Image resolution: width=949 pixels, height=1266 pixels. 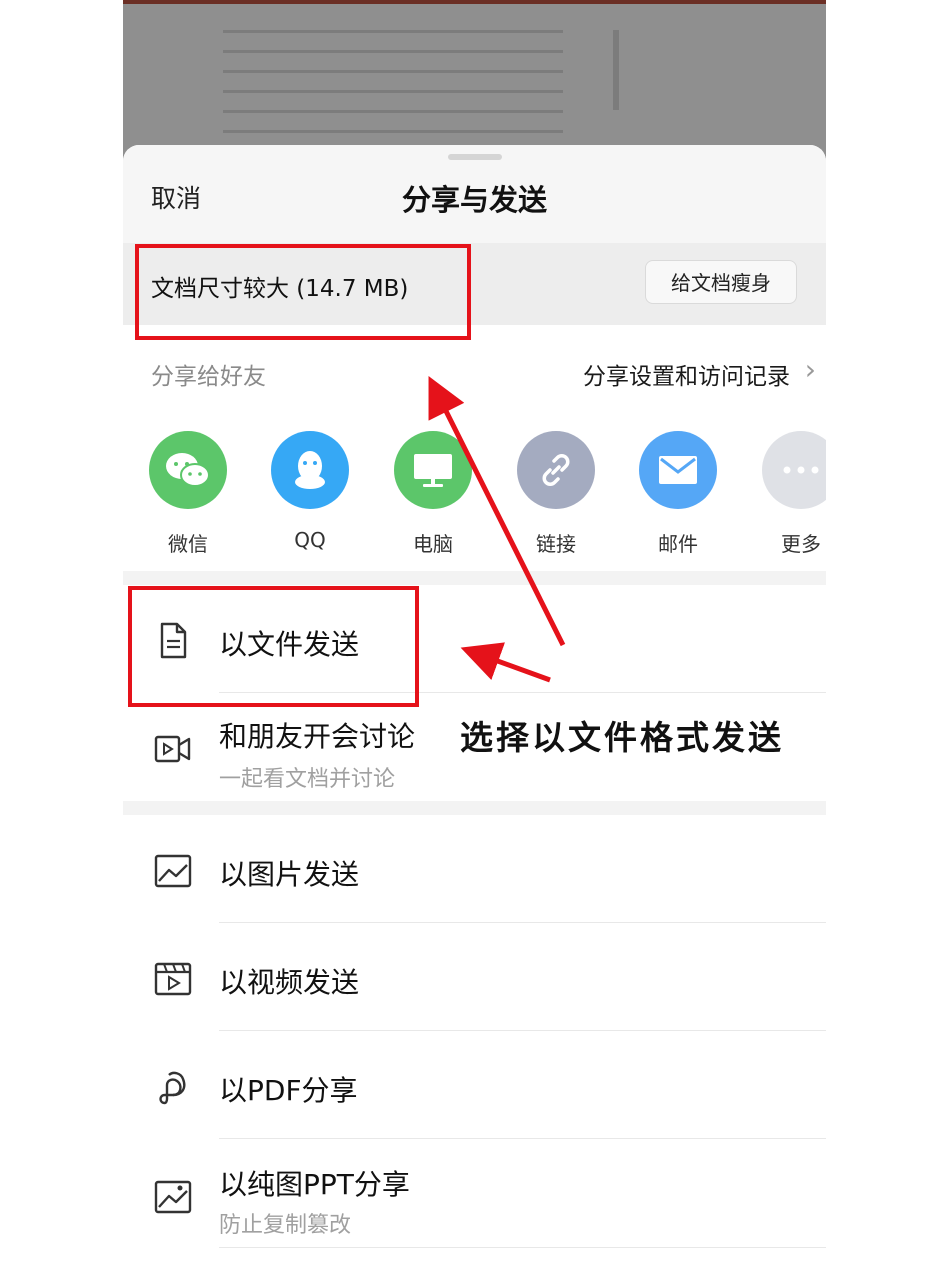 I want to click on annotation-arrow-up, so click(x=497, y=511).